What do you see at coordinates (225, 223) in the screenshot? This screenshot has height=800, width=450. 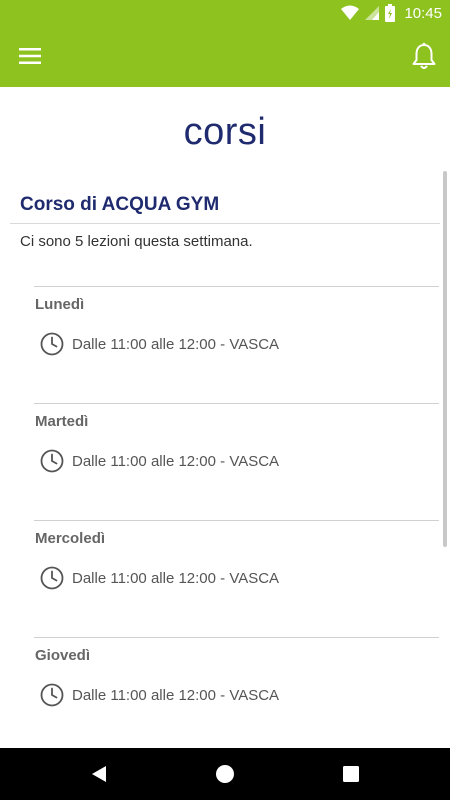 I see `divider` at bounding box center [225, 223].